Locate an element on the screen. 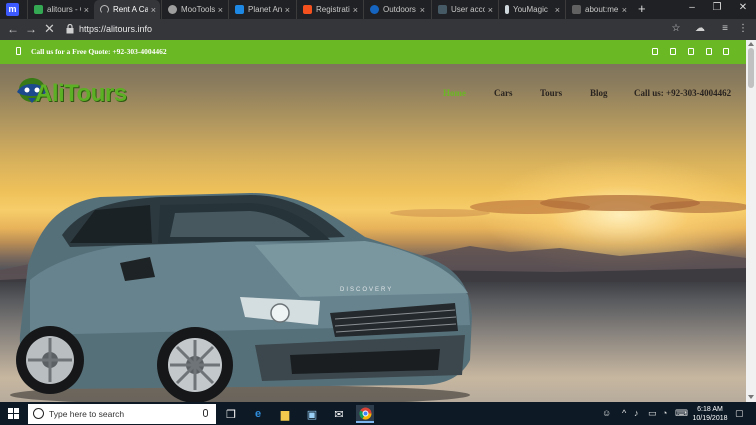 The image size is (756, 425). microphone-icon is located at coordinates (205, 413).